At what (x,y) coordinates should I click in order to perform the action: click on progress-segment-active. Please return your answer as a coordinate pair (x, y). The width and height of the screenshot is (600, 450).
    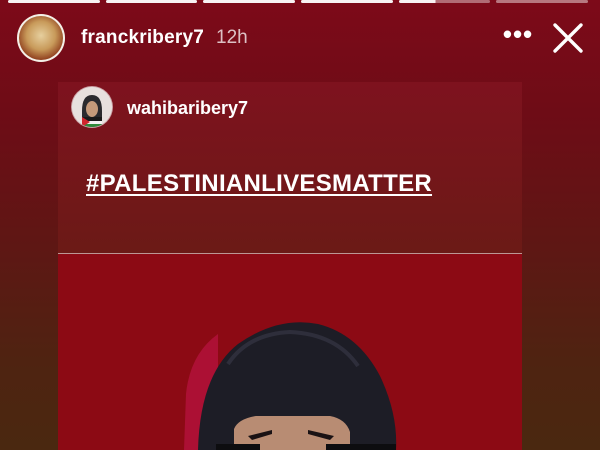
    Looking at the image, I should click on (444, 1).